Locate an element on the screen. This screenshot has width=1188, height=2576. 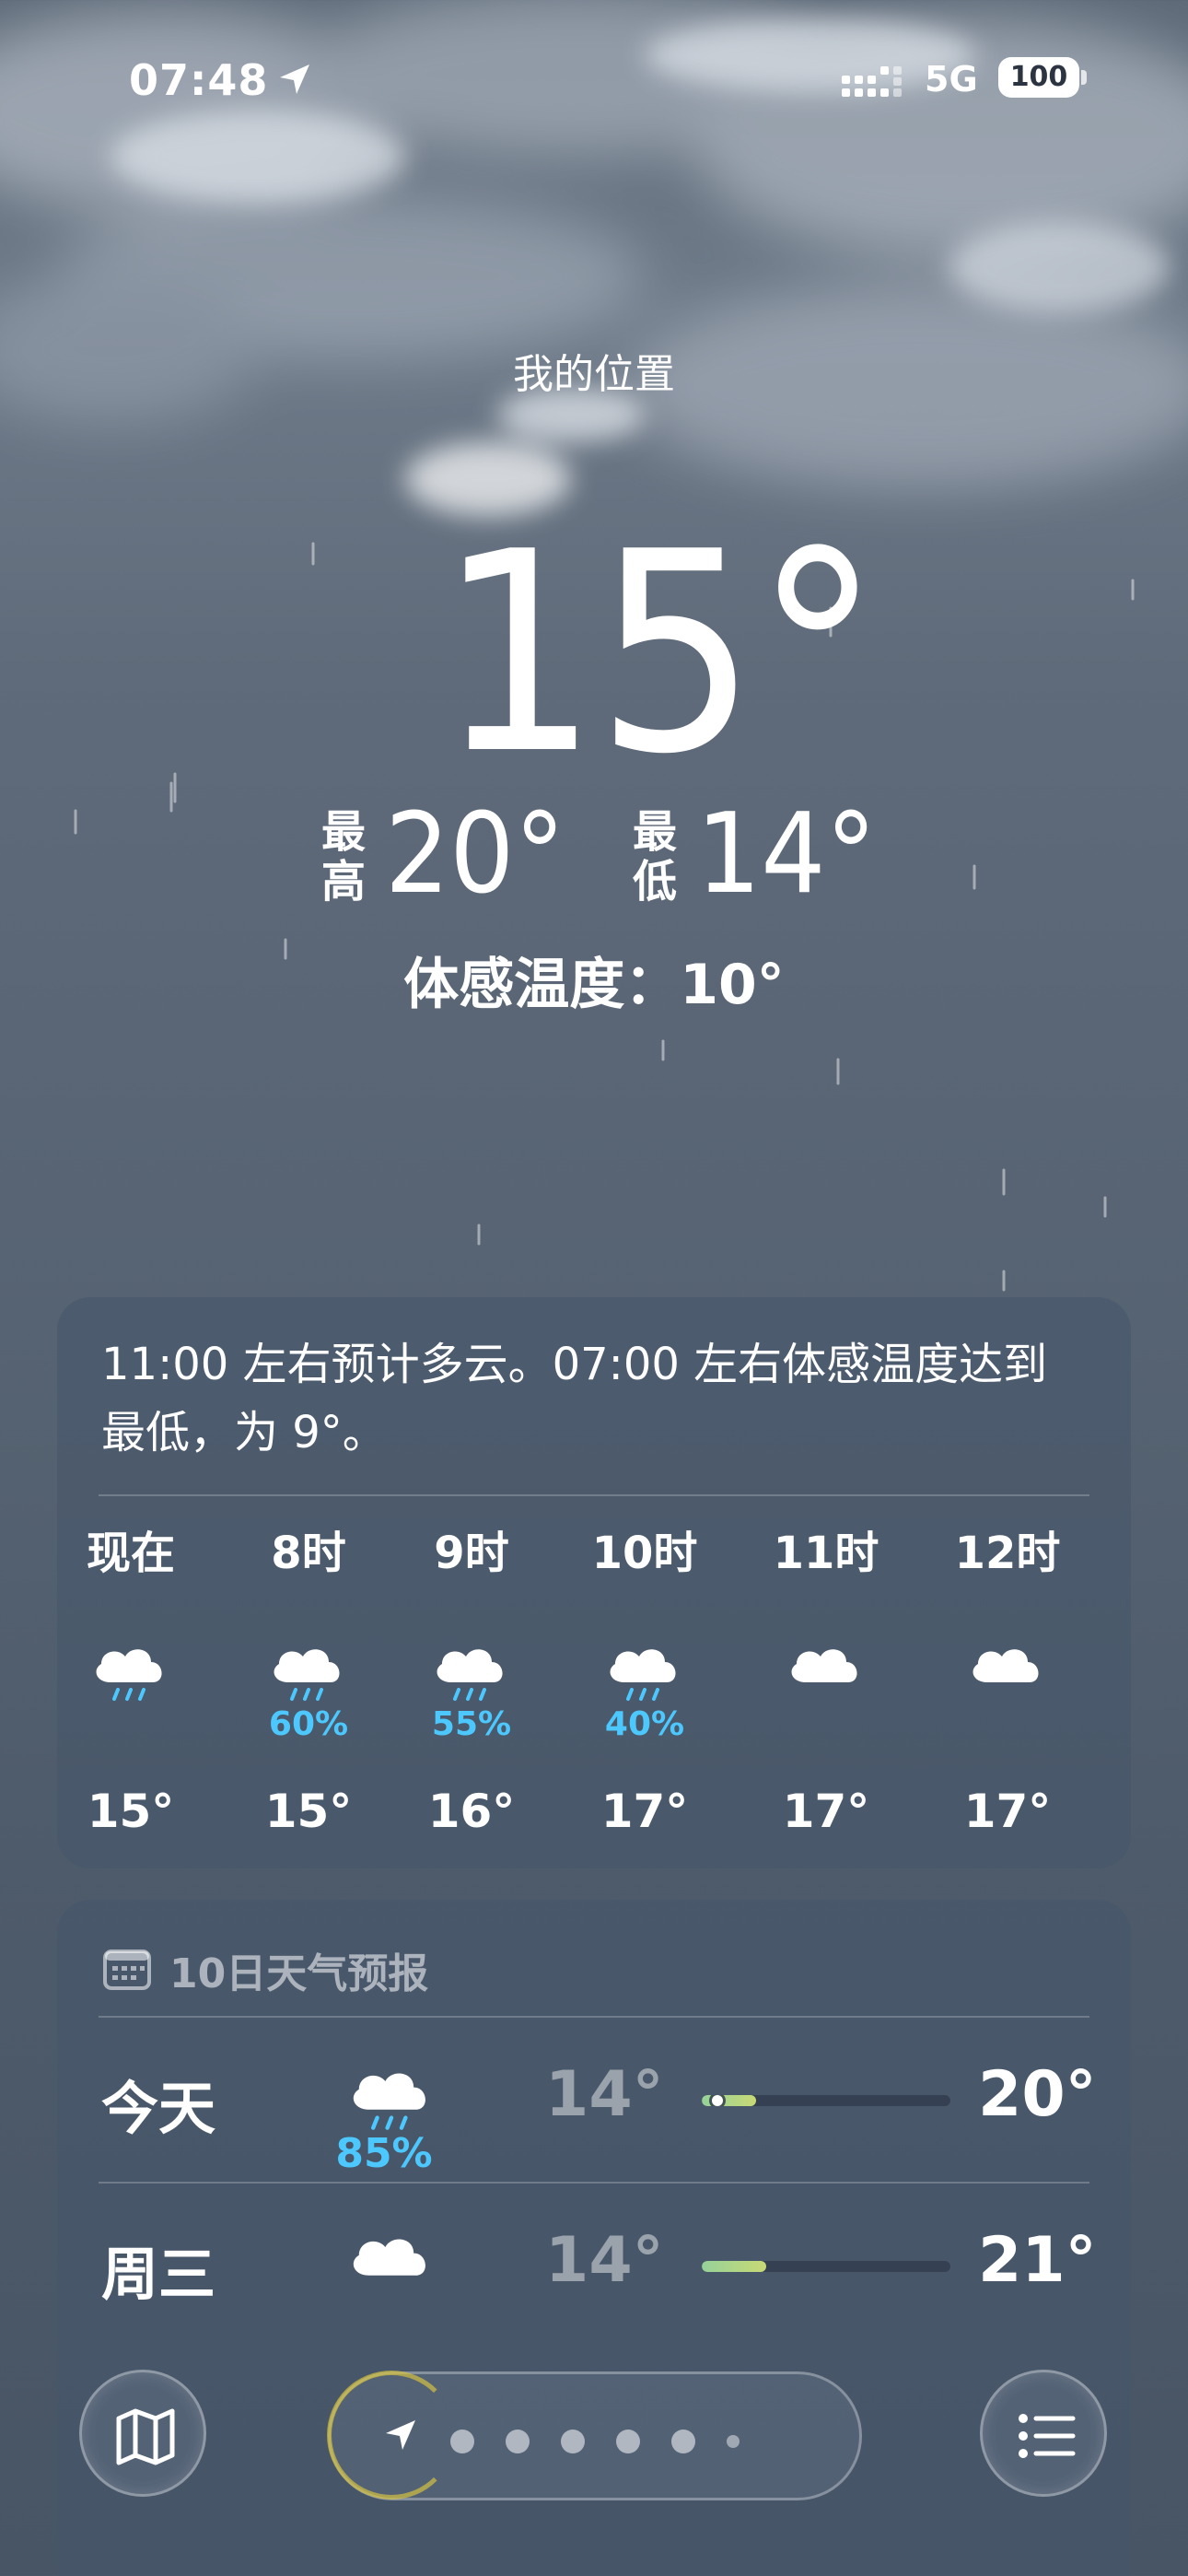
hourly-item: 9时 55% 16° is located at coordinates (471, 1682).